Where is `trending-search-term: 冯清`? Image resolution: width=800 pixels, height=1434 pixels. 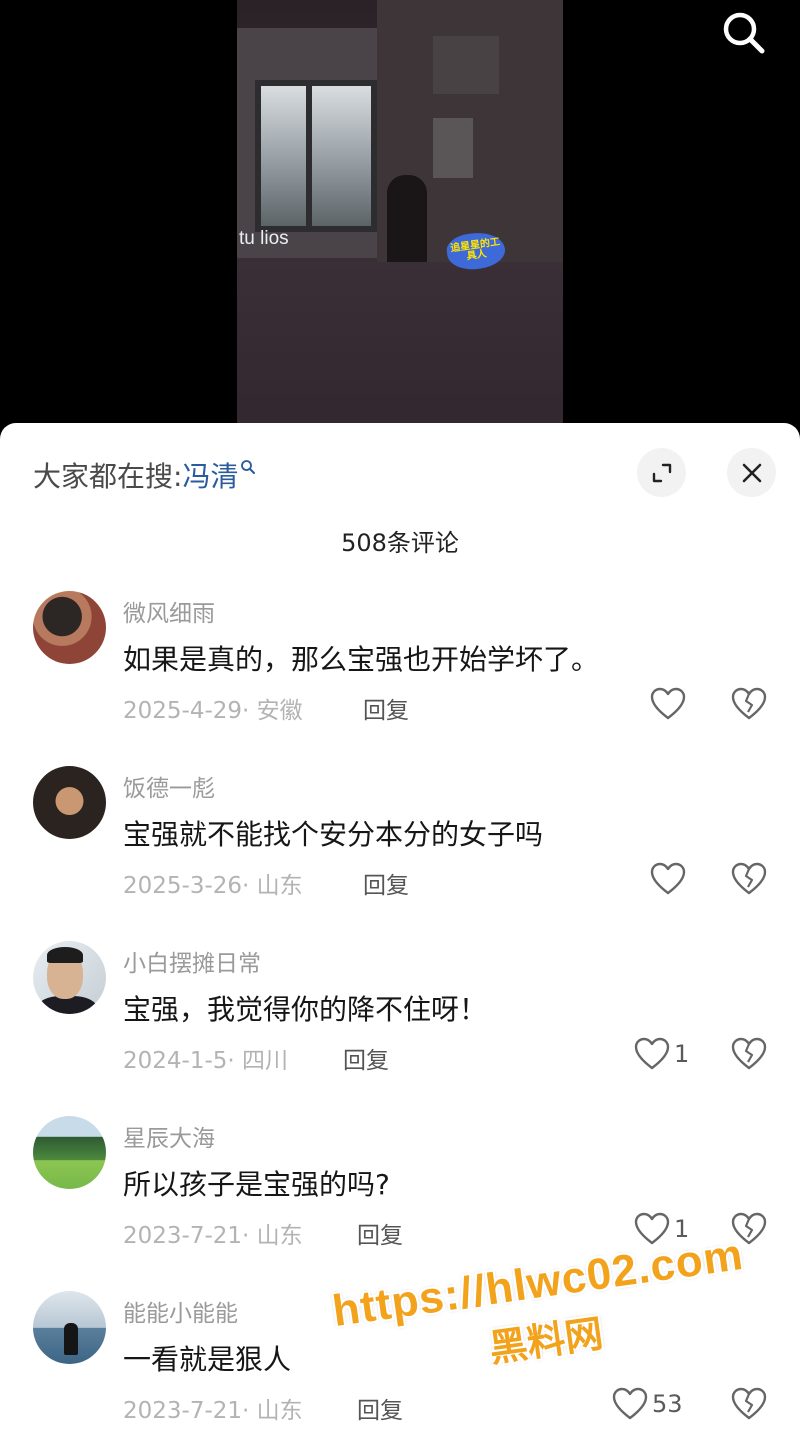
trending-search-term: 冯清 is located at coordinates (210, 476).